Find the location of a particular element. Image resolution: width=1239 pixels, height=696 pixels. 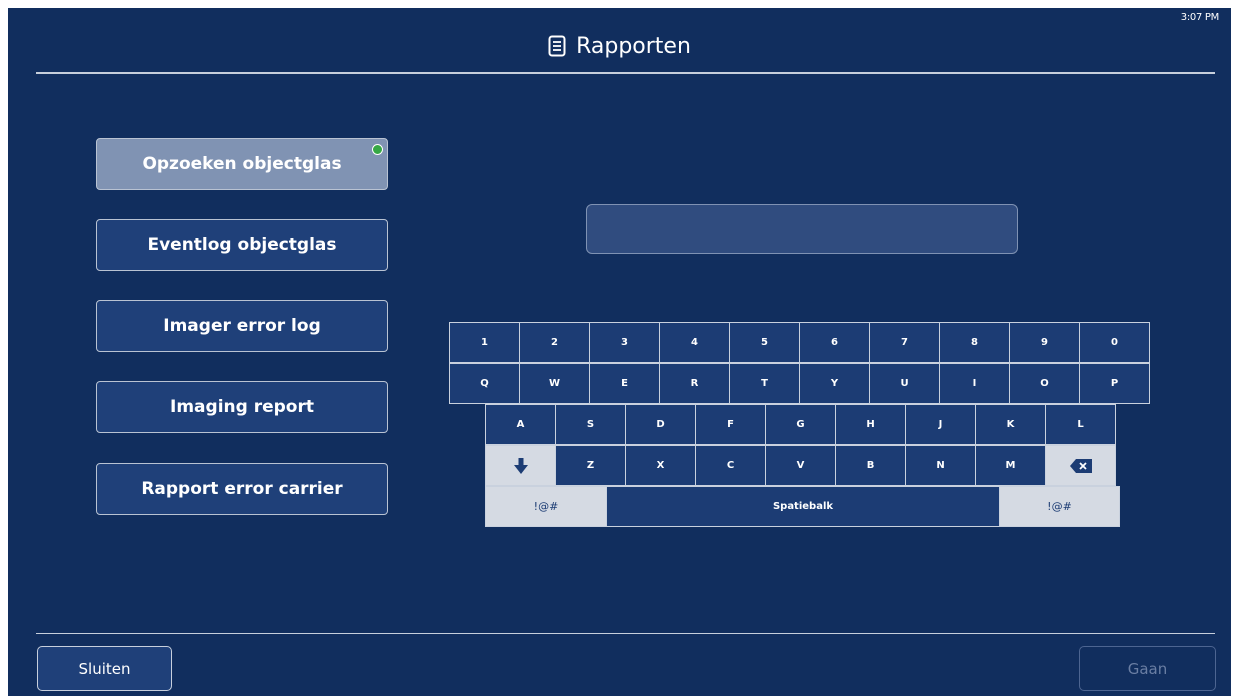

key-e: E is located at coordinates (624, 383).